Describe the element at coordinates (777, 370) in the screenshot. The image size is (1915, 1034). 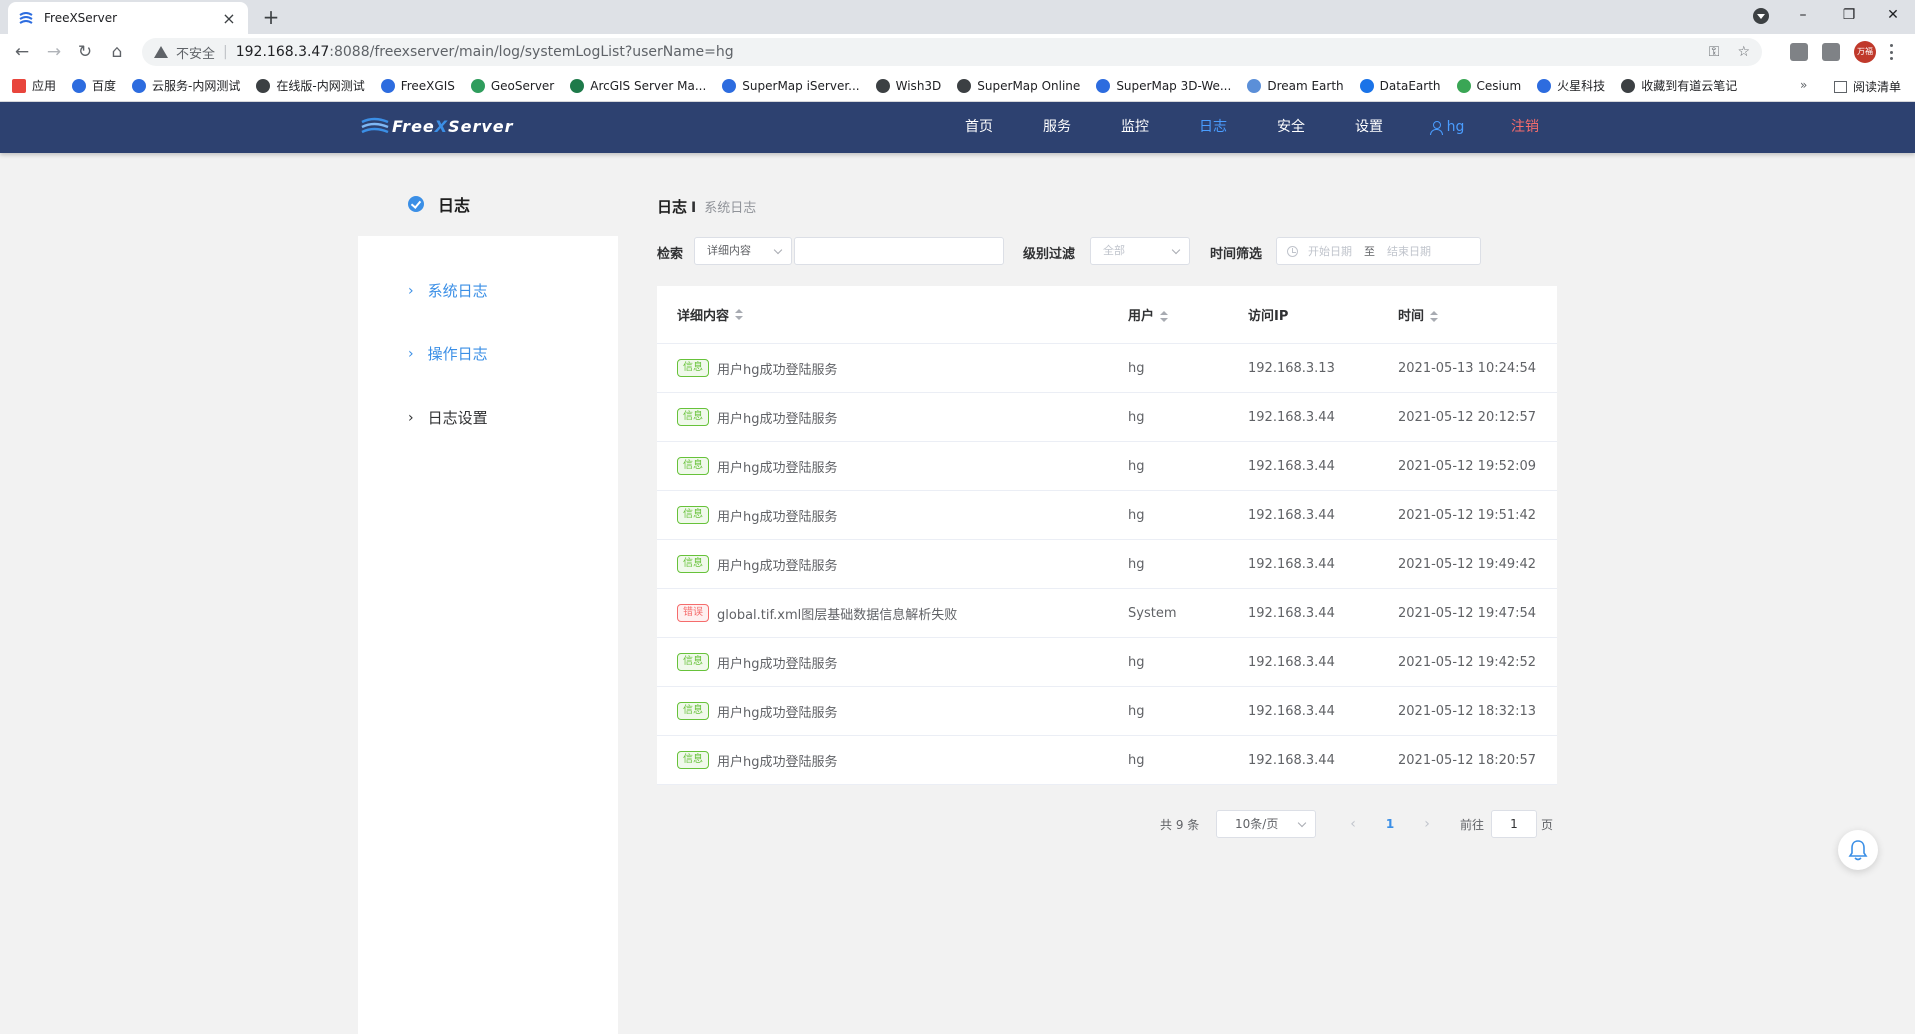
I see `log-message: 用户hg成功登陆服务` at that location.